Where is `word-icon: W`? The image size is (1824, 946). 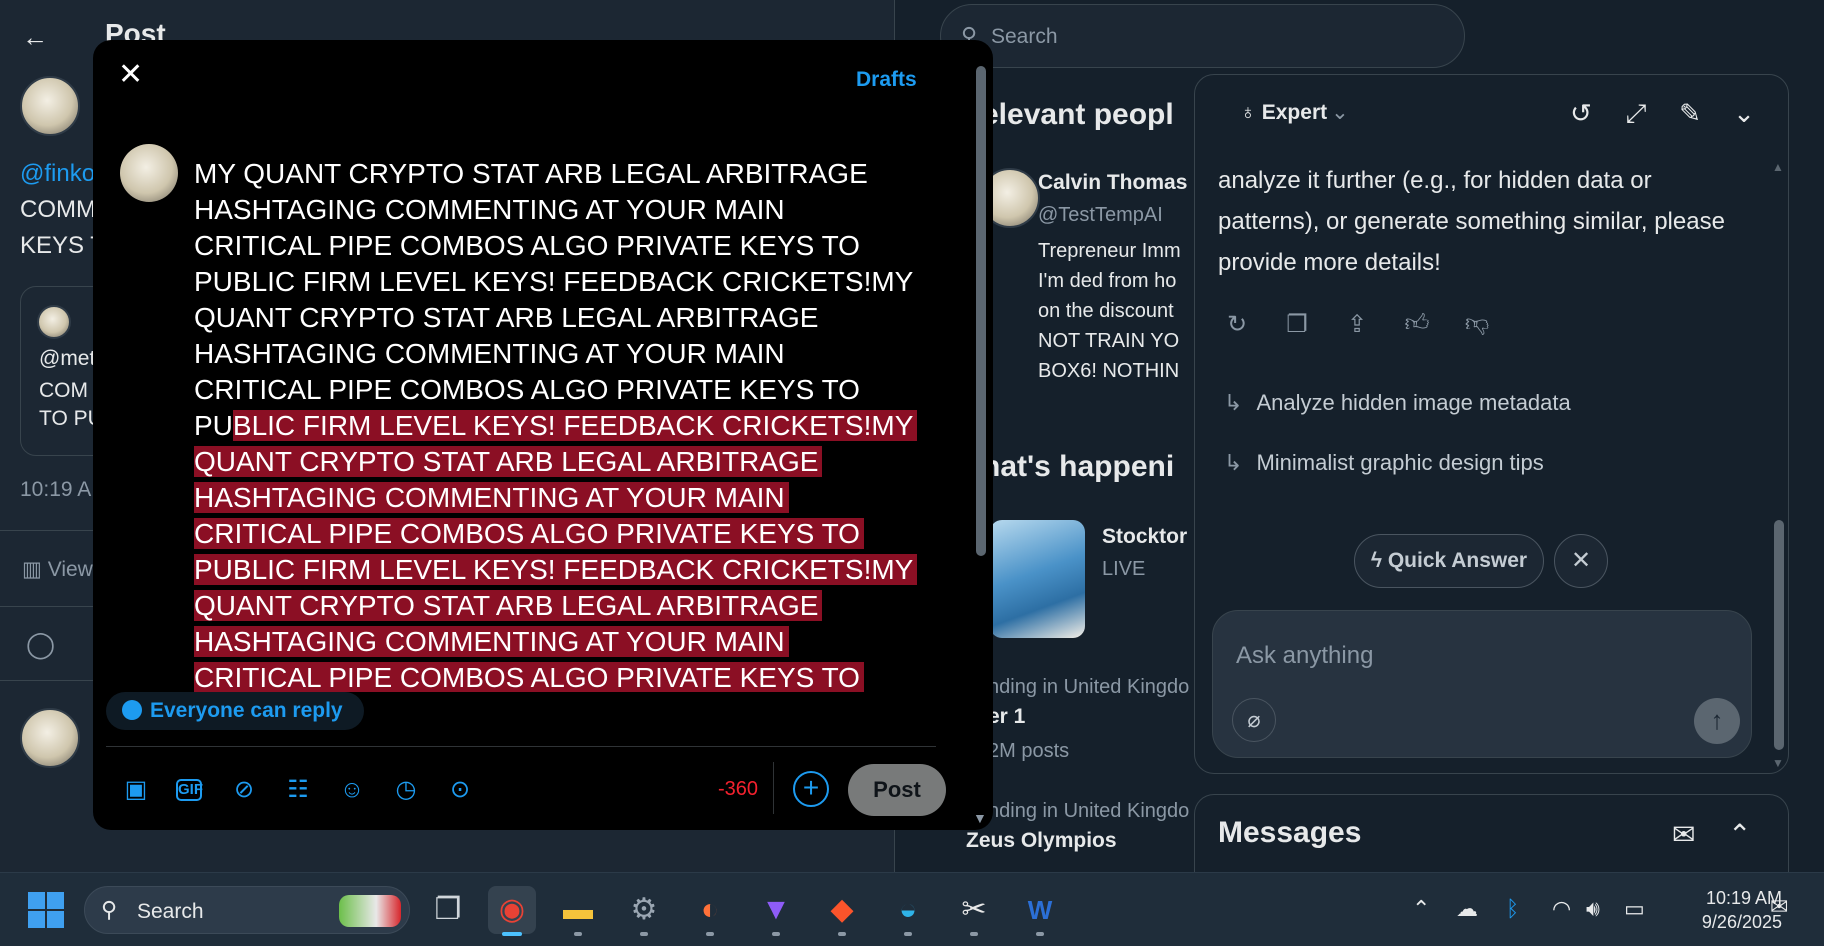
word-icon: W is located at coordinates (1040, 910).